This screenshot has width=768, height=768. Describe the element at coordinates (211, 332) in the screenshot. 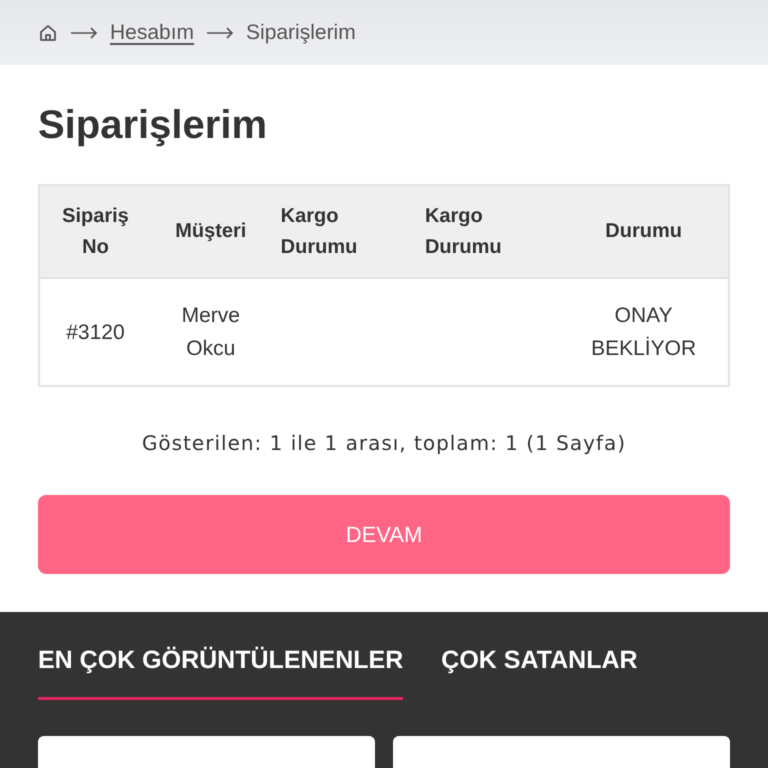

I see `table-cell: Merve Okcu` at that location.